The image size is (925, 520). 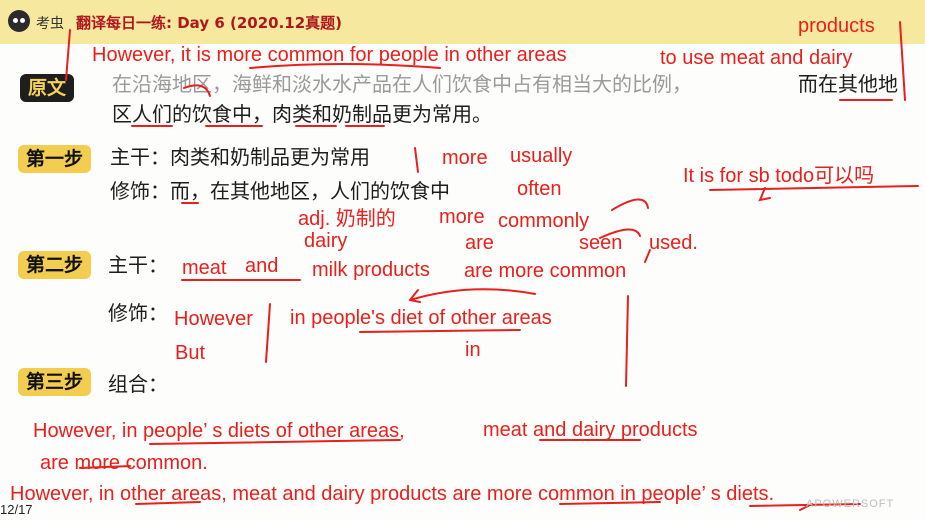 What do you see at coordinates (848, 84) in the screenshot?
I see `original-line1-black: 而在其他地` at bounding box center [848, 84].